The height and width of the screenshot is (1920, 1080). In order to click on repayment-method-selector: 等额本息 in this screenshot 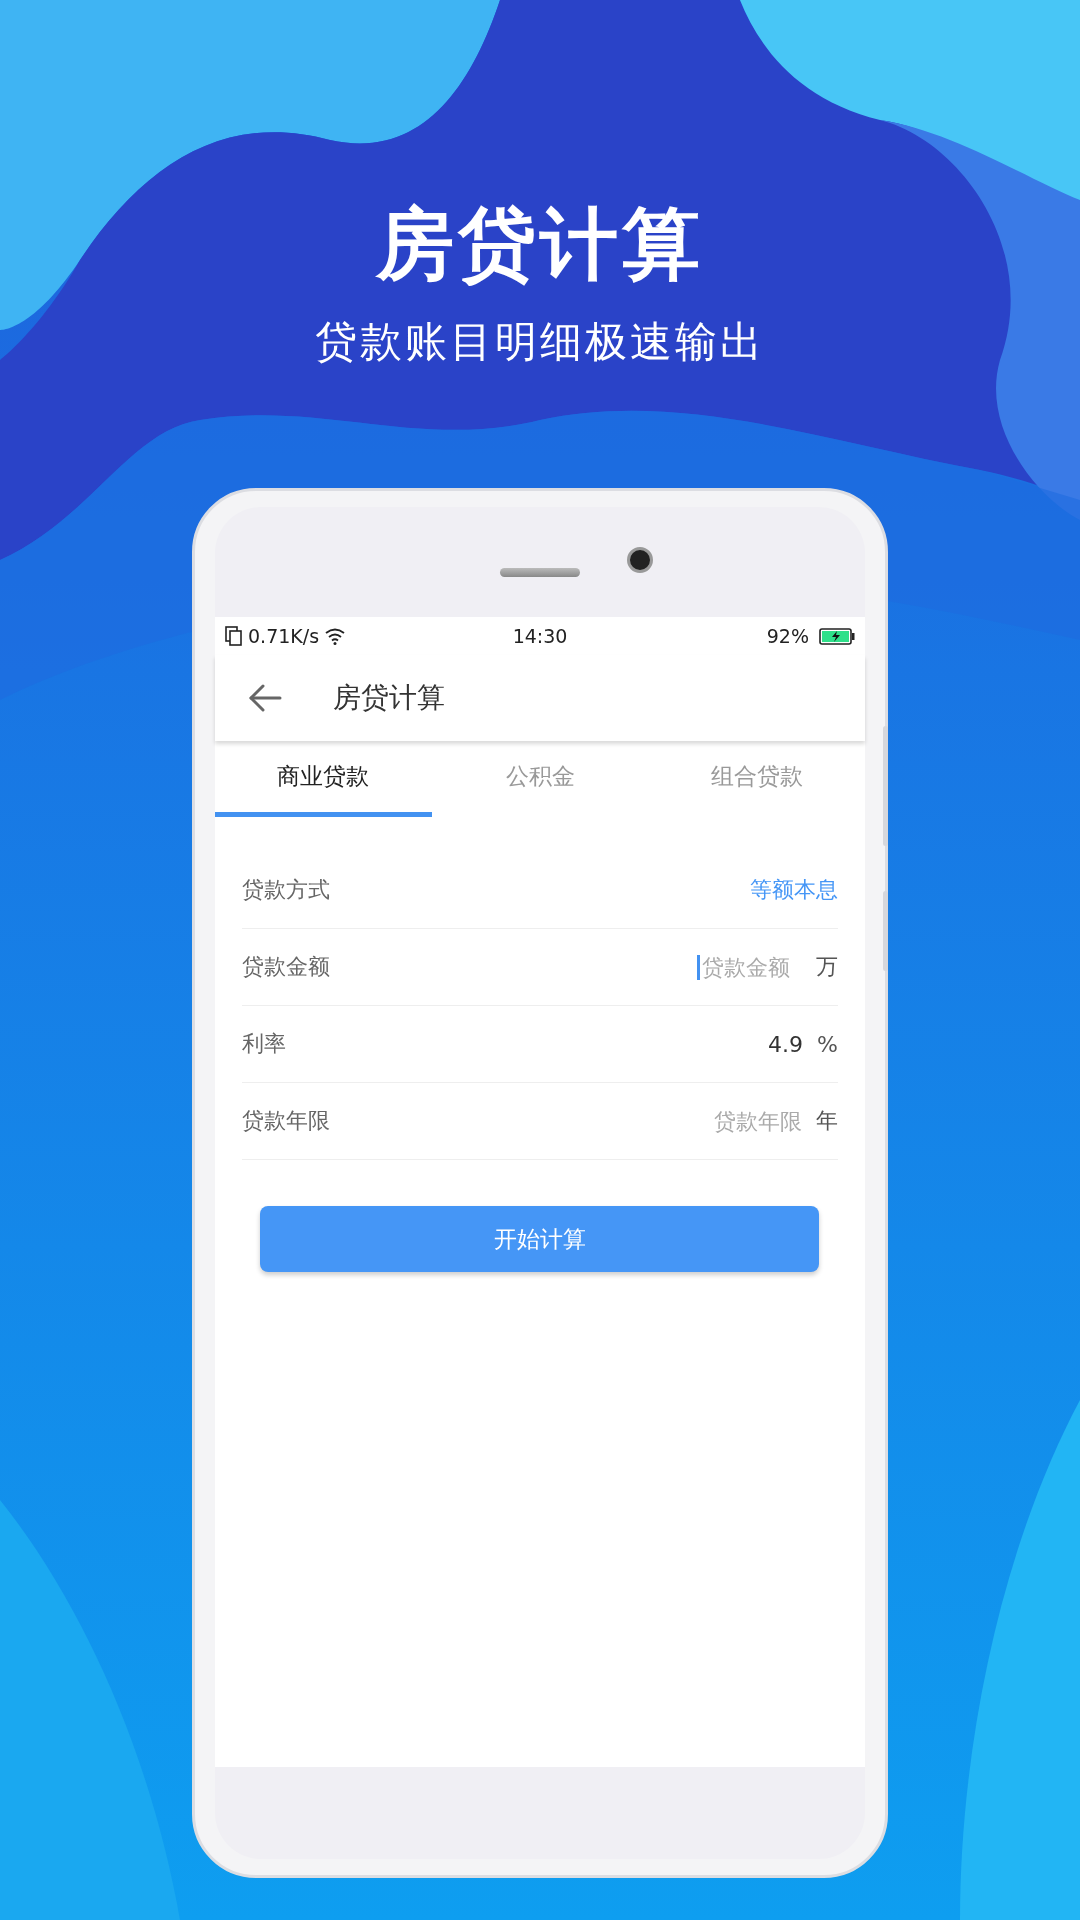, I will do `click(794, 890)`.